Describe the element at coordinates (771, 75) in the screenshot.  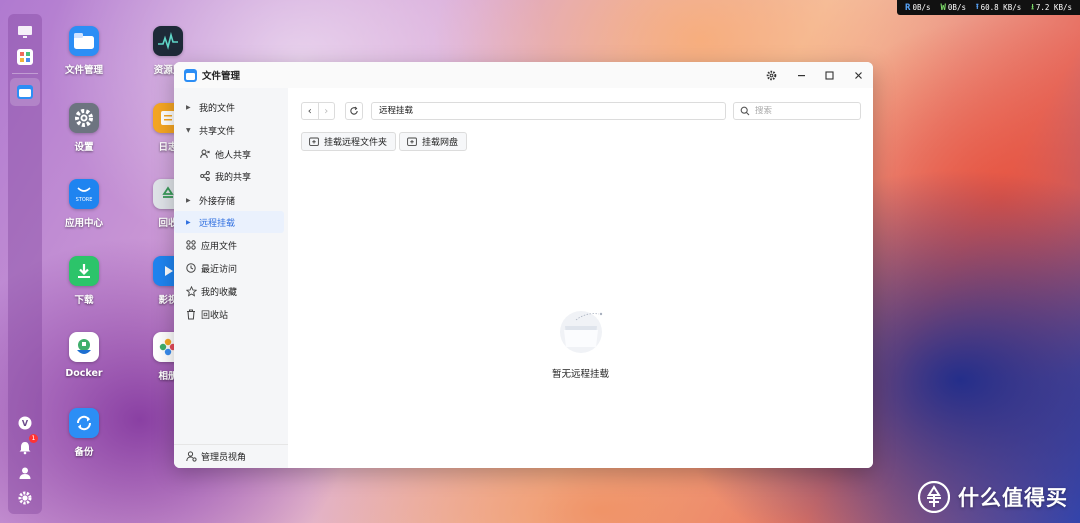
I see `settings-icon` at that location.